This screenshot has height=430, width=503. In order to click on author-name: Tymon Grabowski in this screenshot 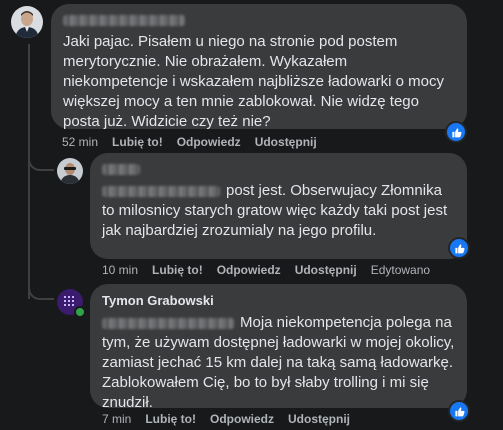, I will do `click(278, 300)`.